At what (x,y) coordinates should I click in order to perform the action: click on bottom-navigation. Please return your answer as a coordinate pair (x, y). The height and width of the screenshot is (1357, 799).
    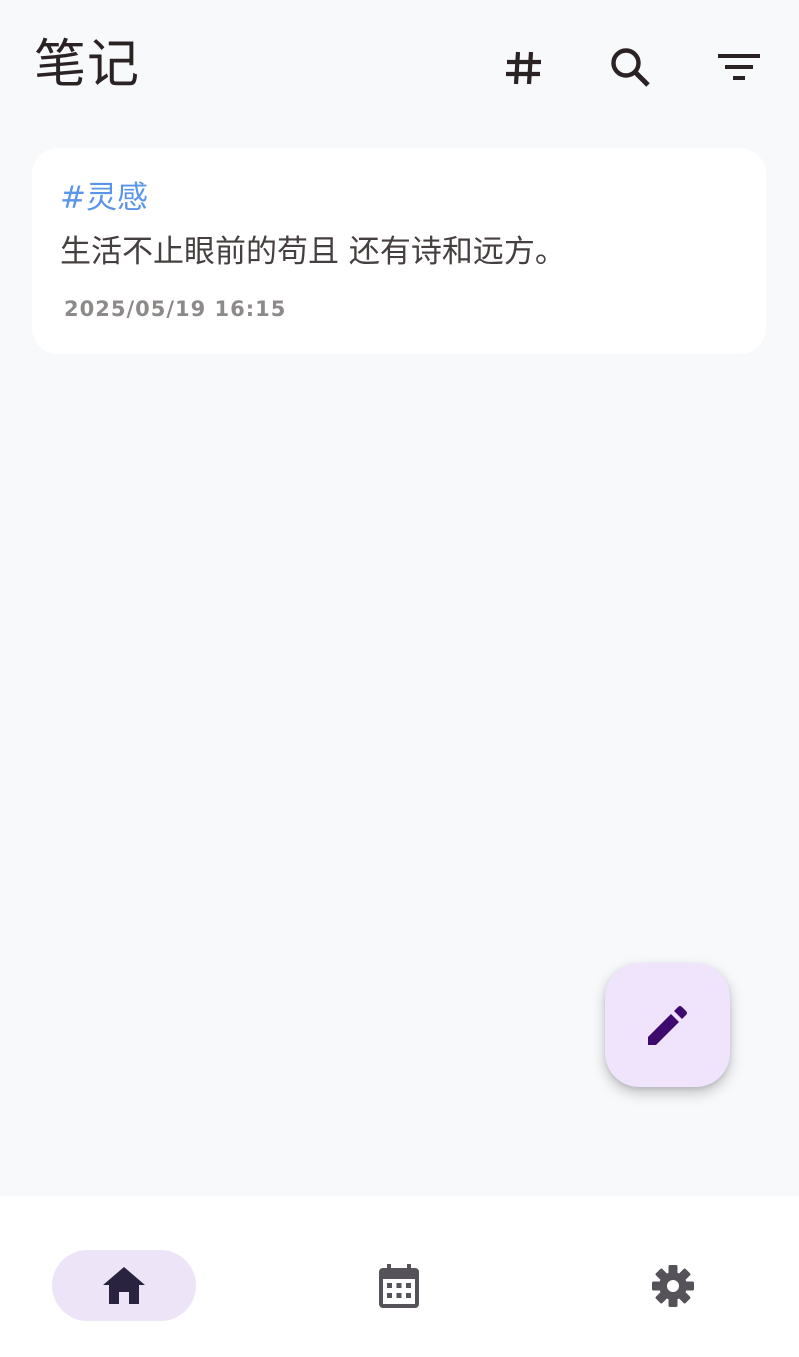
    Looking at the image, I should click on (399, 1276).